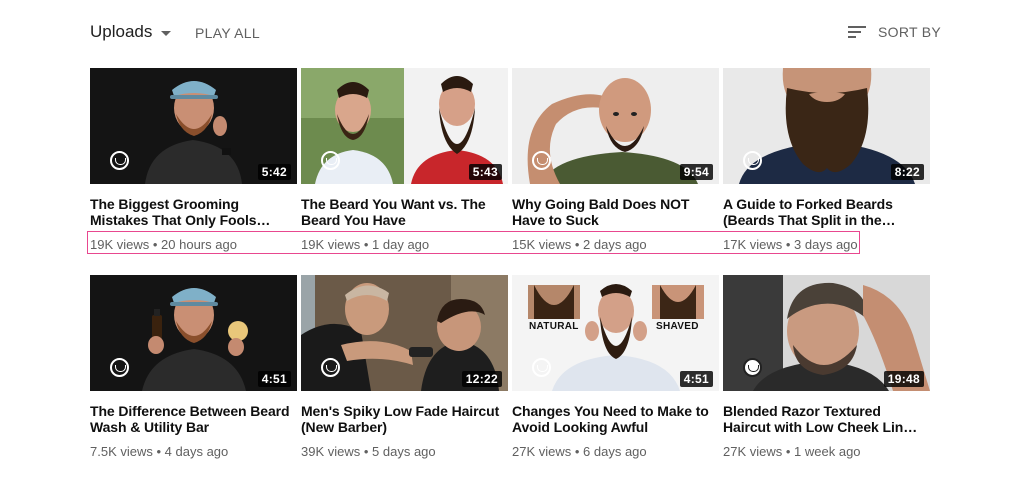  I want to click on thumbnail-label-natural: NATURAL, so click(554, 326).